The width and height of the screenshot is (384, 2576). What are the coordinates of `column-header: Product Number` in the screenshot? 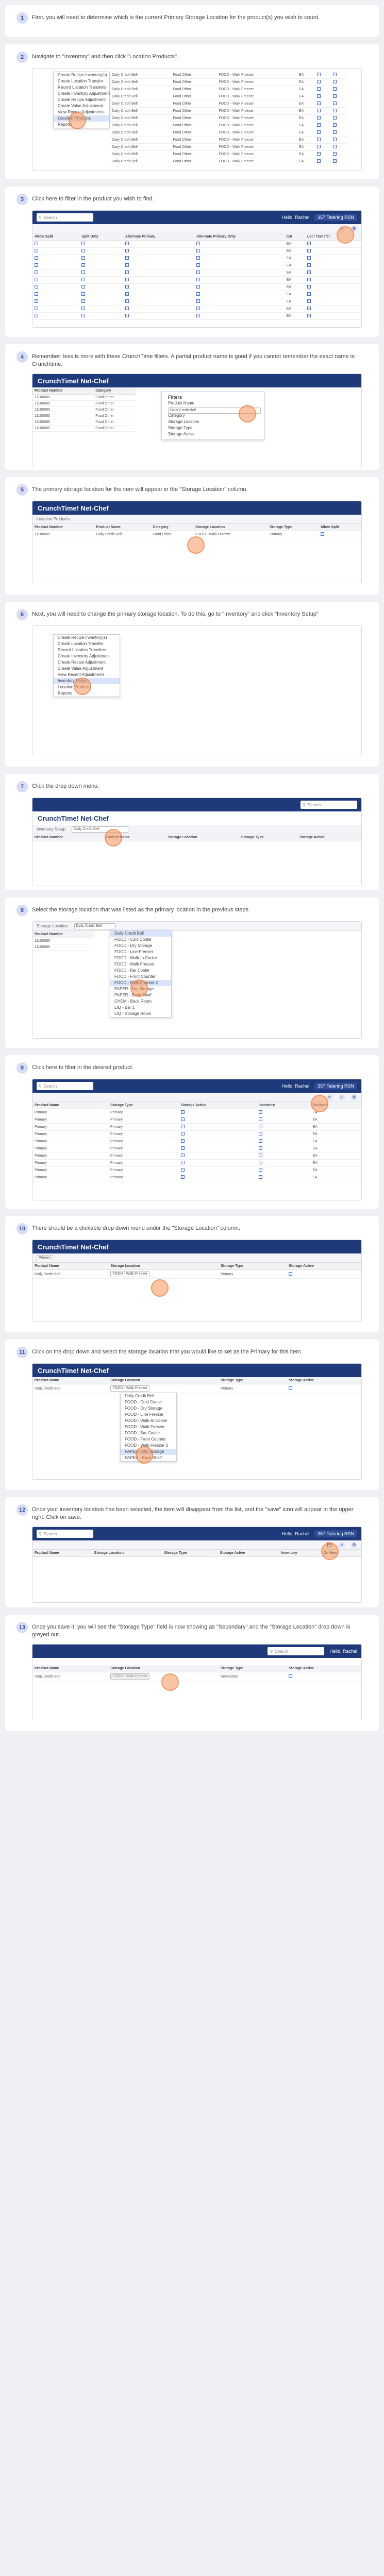 It's located at (68, 837).